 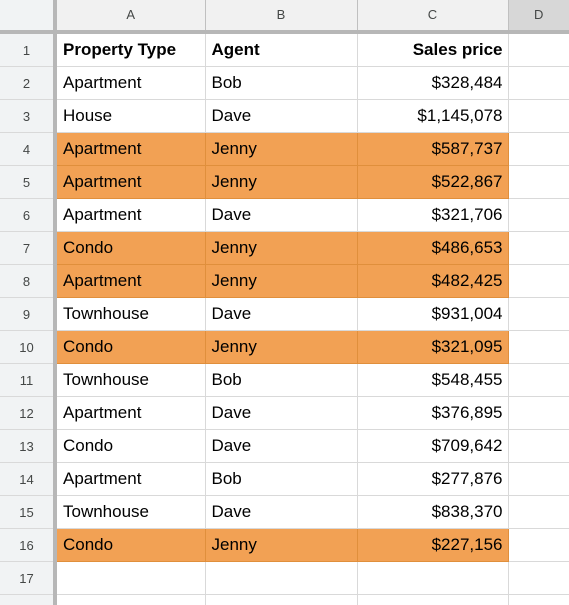 I want to click on cell-a16-property-type: Condo, so click(x=130, y=545).